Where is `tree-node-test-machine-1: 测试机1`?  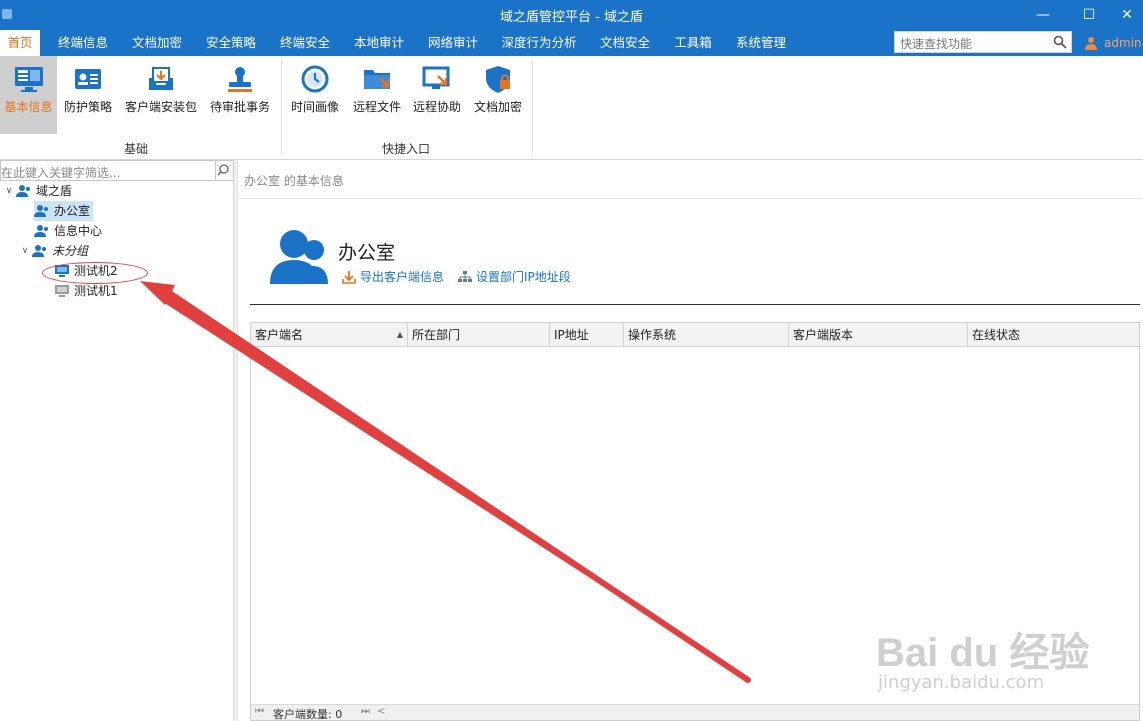
tree-node-test-machine-1: 测试机1 is located at coordinates (86, 291).